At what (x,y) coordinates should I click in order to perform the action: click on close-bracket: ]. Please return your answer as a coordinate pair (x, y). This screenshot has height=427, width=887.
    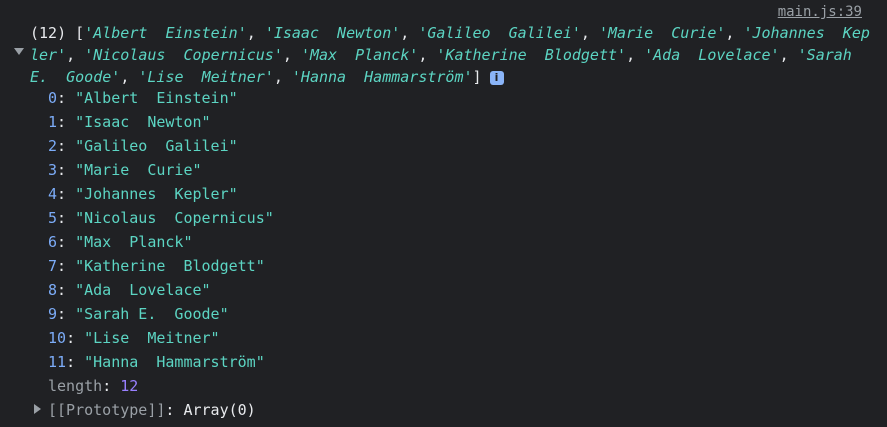
    Looking at the image, I should click on (477, 77).